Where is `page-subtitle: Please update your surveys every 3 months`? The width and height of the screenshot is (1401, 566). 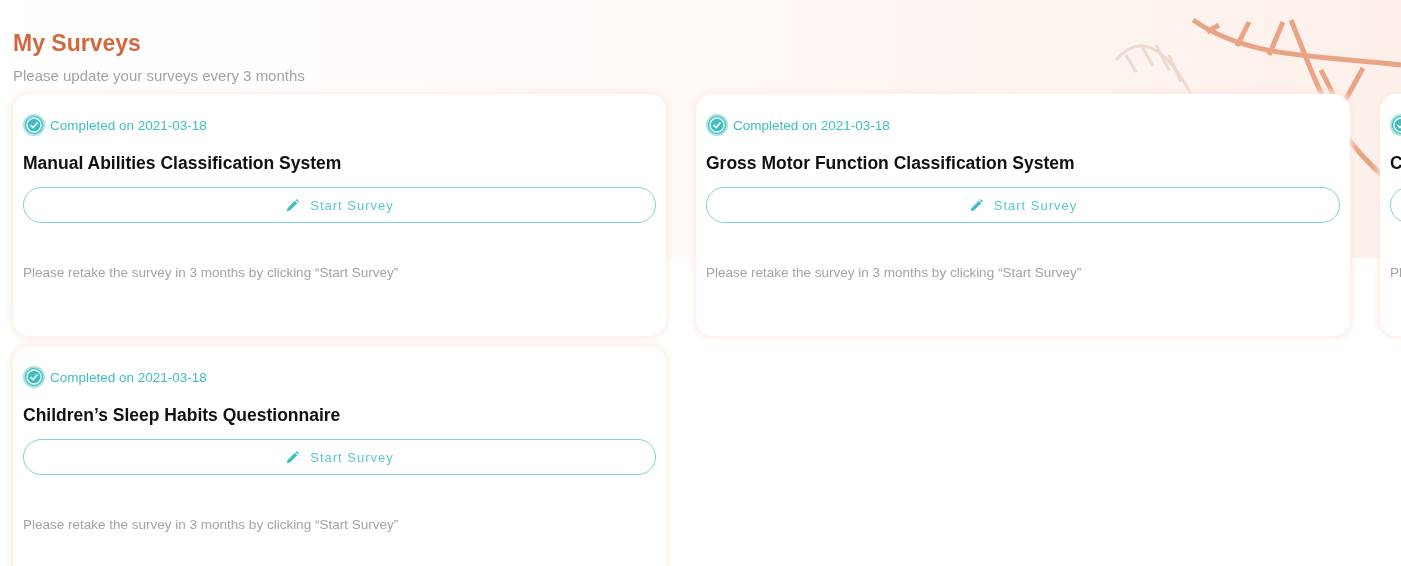 page-subtitle: Please update your surveys every 3 months is located at coordinates (159, 76).